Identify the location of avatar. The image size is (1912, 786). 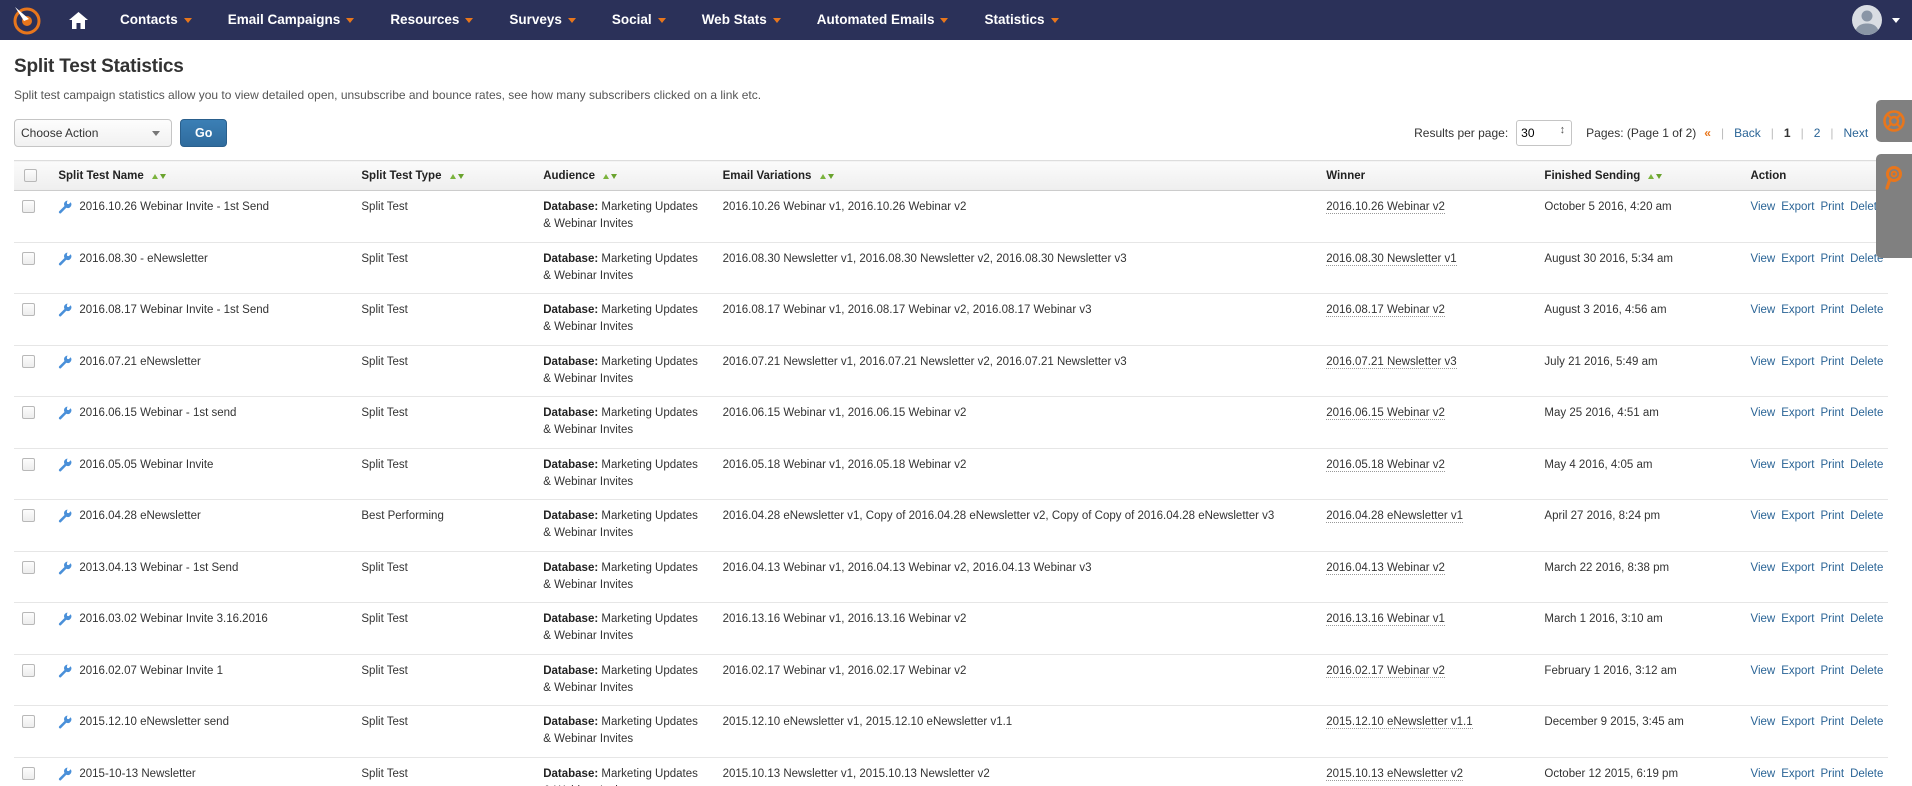
(1867, 20).